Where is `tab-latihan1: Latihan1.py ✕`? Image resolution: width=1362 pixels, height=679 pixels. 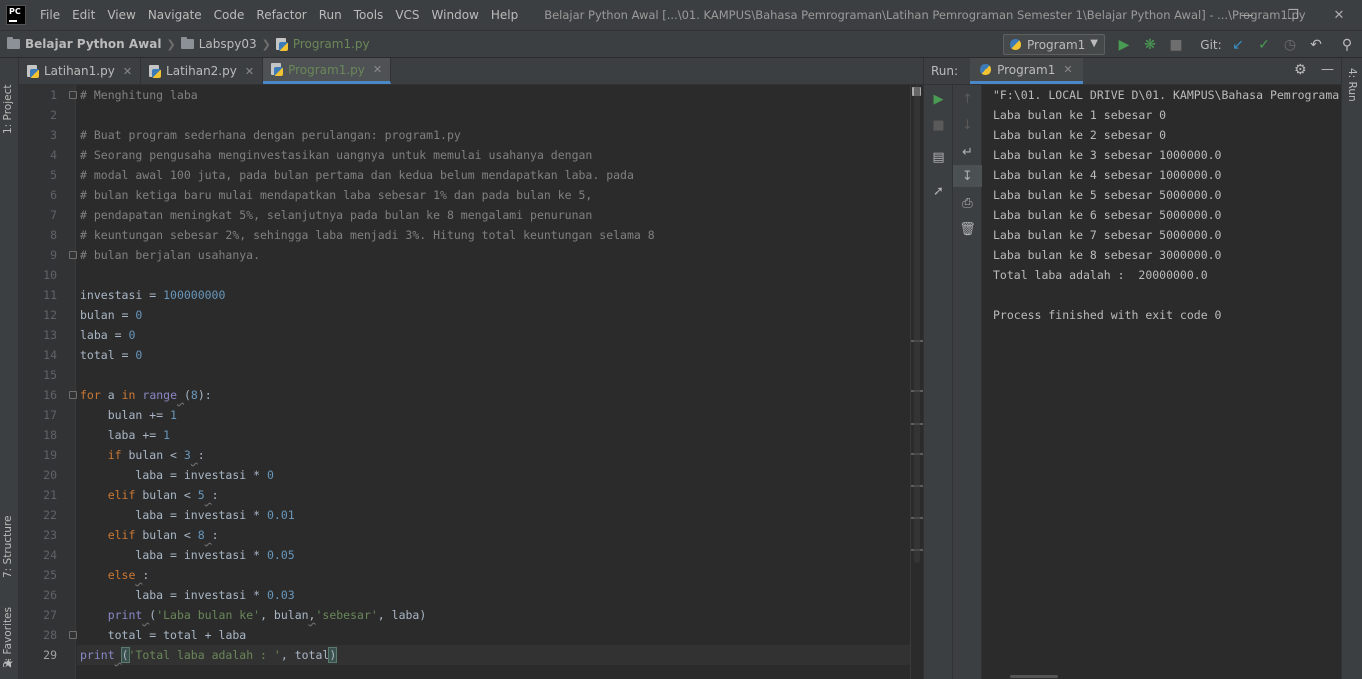 tab-latihan1: Latihan1.py ✕ is located at coordinates (80, 71).